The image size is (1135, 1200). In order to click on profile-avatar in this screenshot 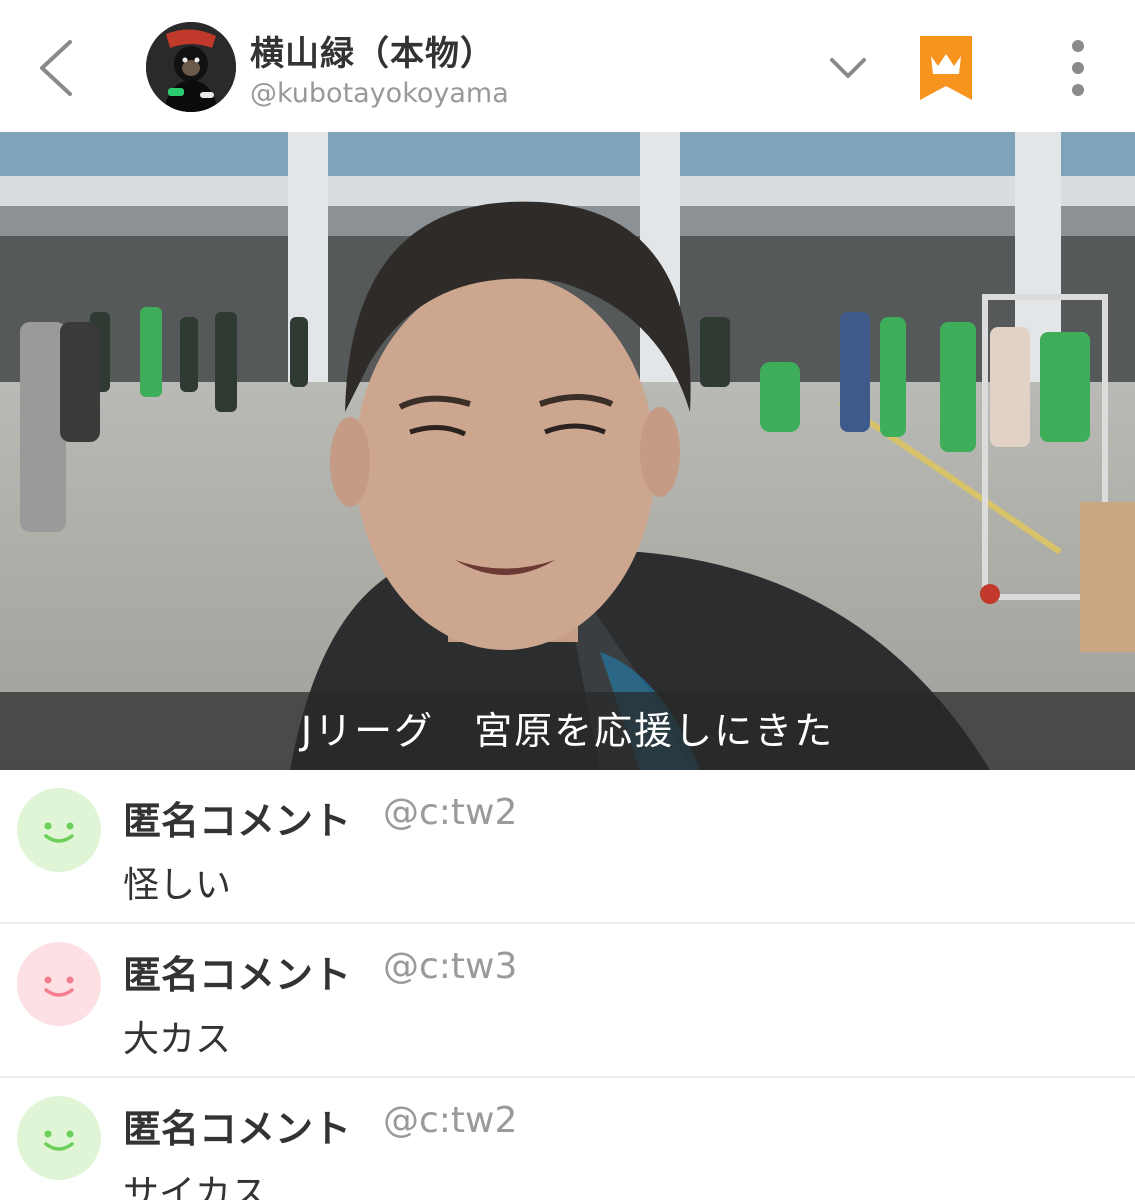, I will do `click(191, 67)`.